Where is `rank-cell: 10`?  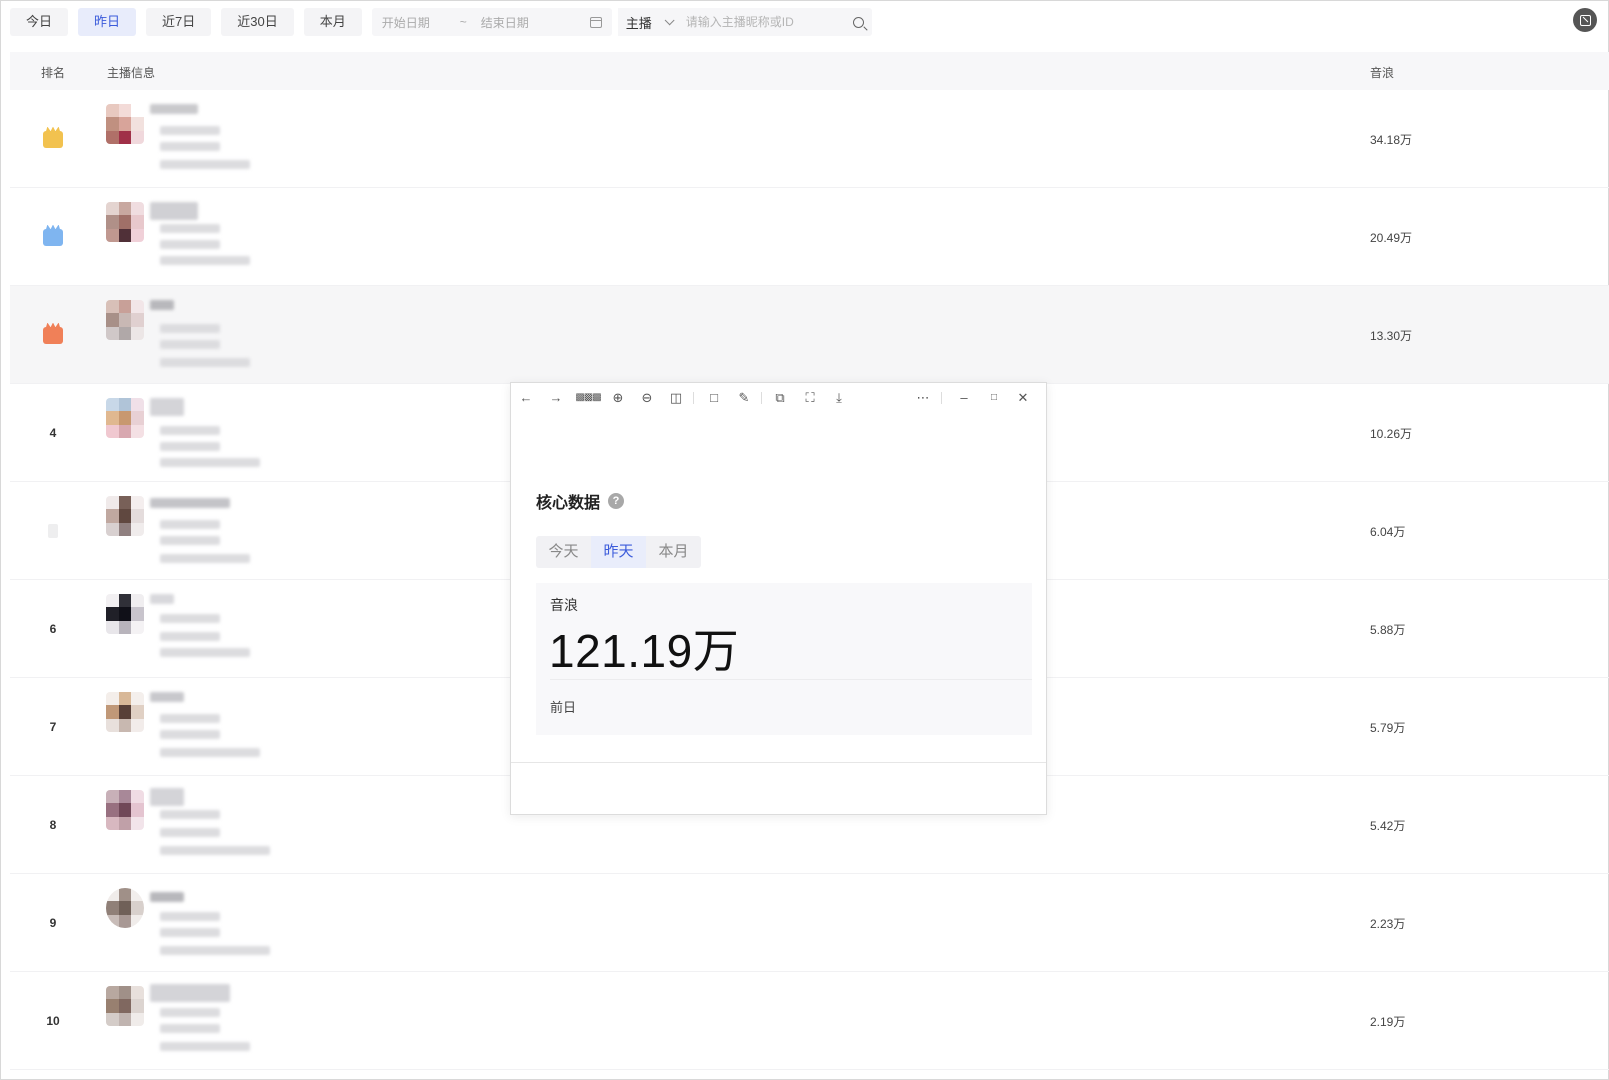
rank-cell: 10 is located at coordinates (53, 1021).